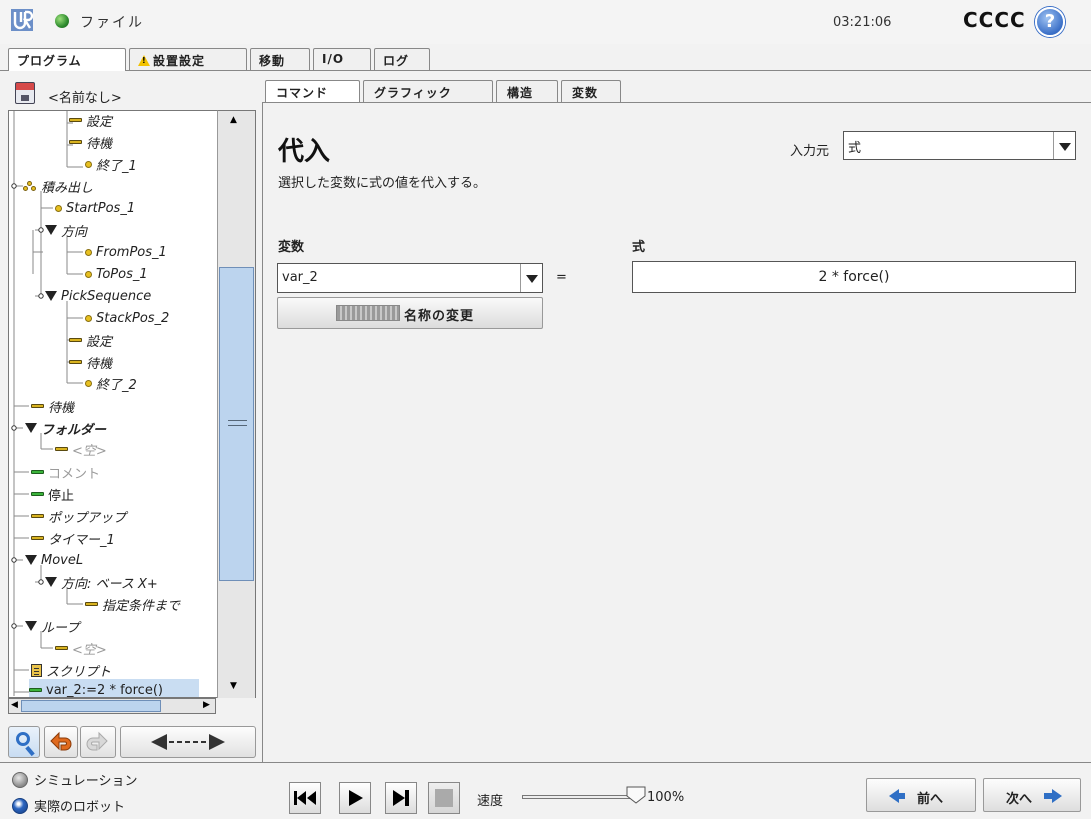 The height and width of the screenshot is (819, 1091). What do you see at coordinates (99, 122) in the screenshot?
I see `tree-item-label: 設定` at bounding box center [99, 122].